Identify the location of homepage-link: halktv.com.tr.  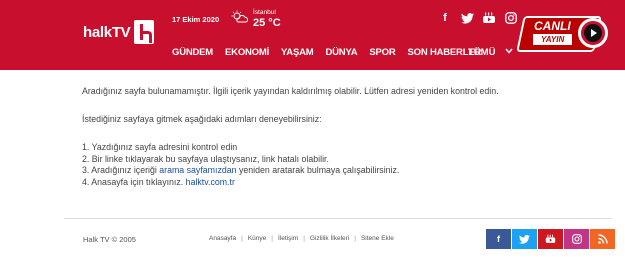
(210, 182).